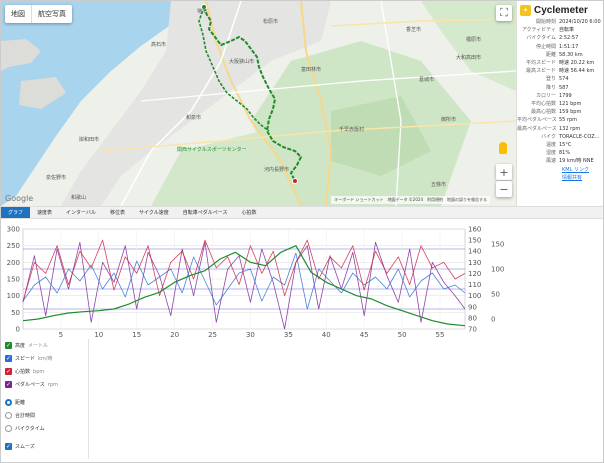  What do you see at coordinates (580, 22) in the screenshot?
I see `info-value: 2024/10/20 6:00` at bounding box center [580, 22].